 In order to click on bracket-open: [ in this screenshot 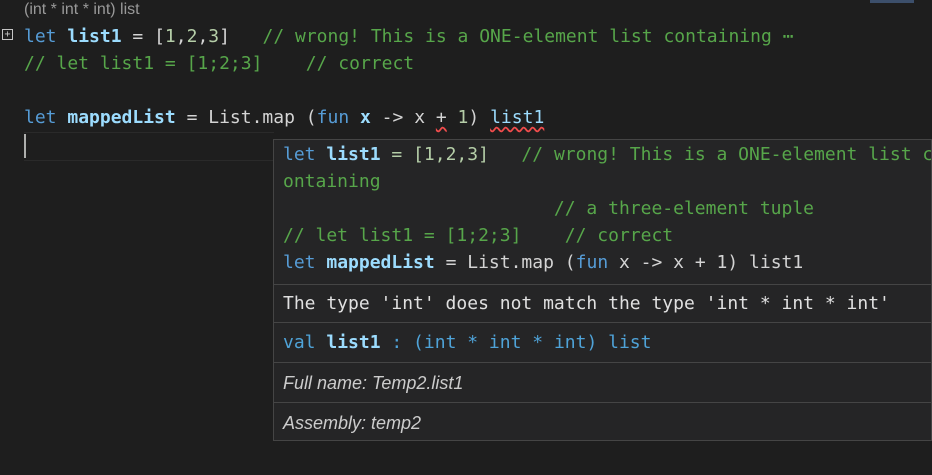, I will do `click(159, 36)`.